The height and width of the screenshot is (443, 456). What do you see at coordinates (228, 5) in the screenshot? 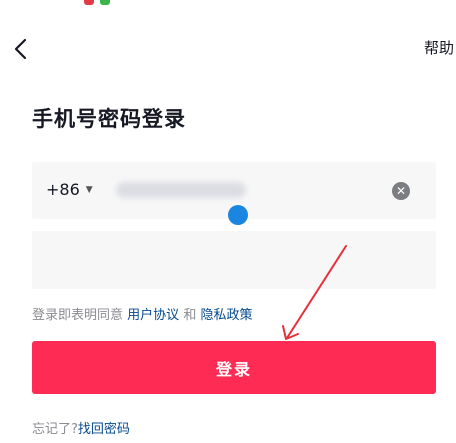
I see `status-bar` at bounding box center [228, 5].